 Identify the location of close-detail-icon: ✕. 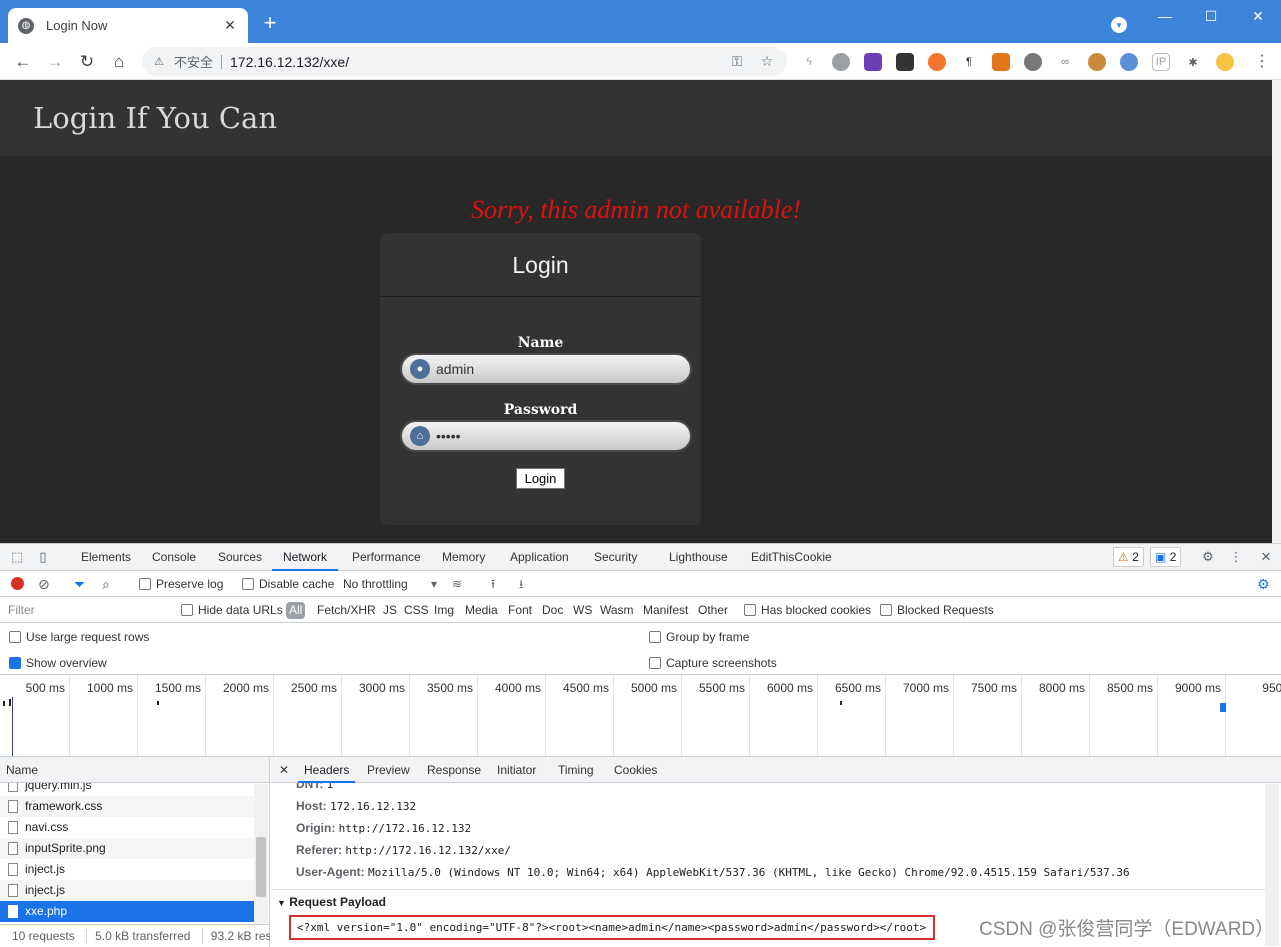
(284, 770).